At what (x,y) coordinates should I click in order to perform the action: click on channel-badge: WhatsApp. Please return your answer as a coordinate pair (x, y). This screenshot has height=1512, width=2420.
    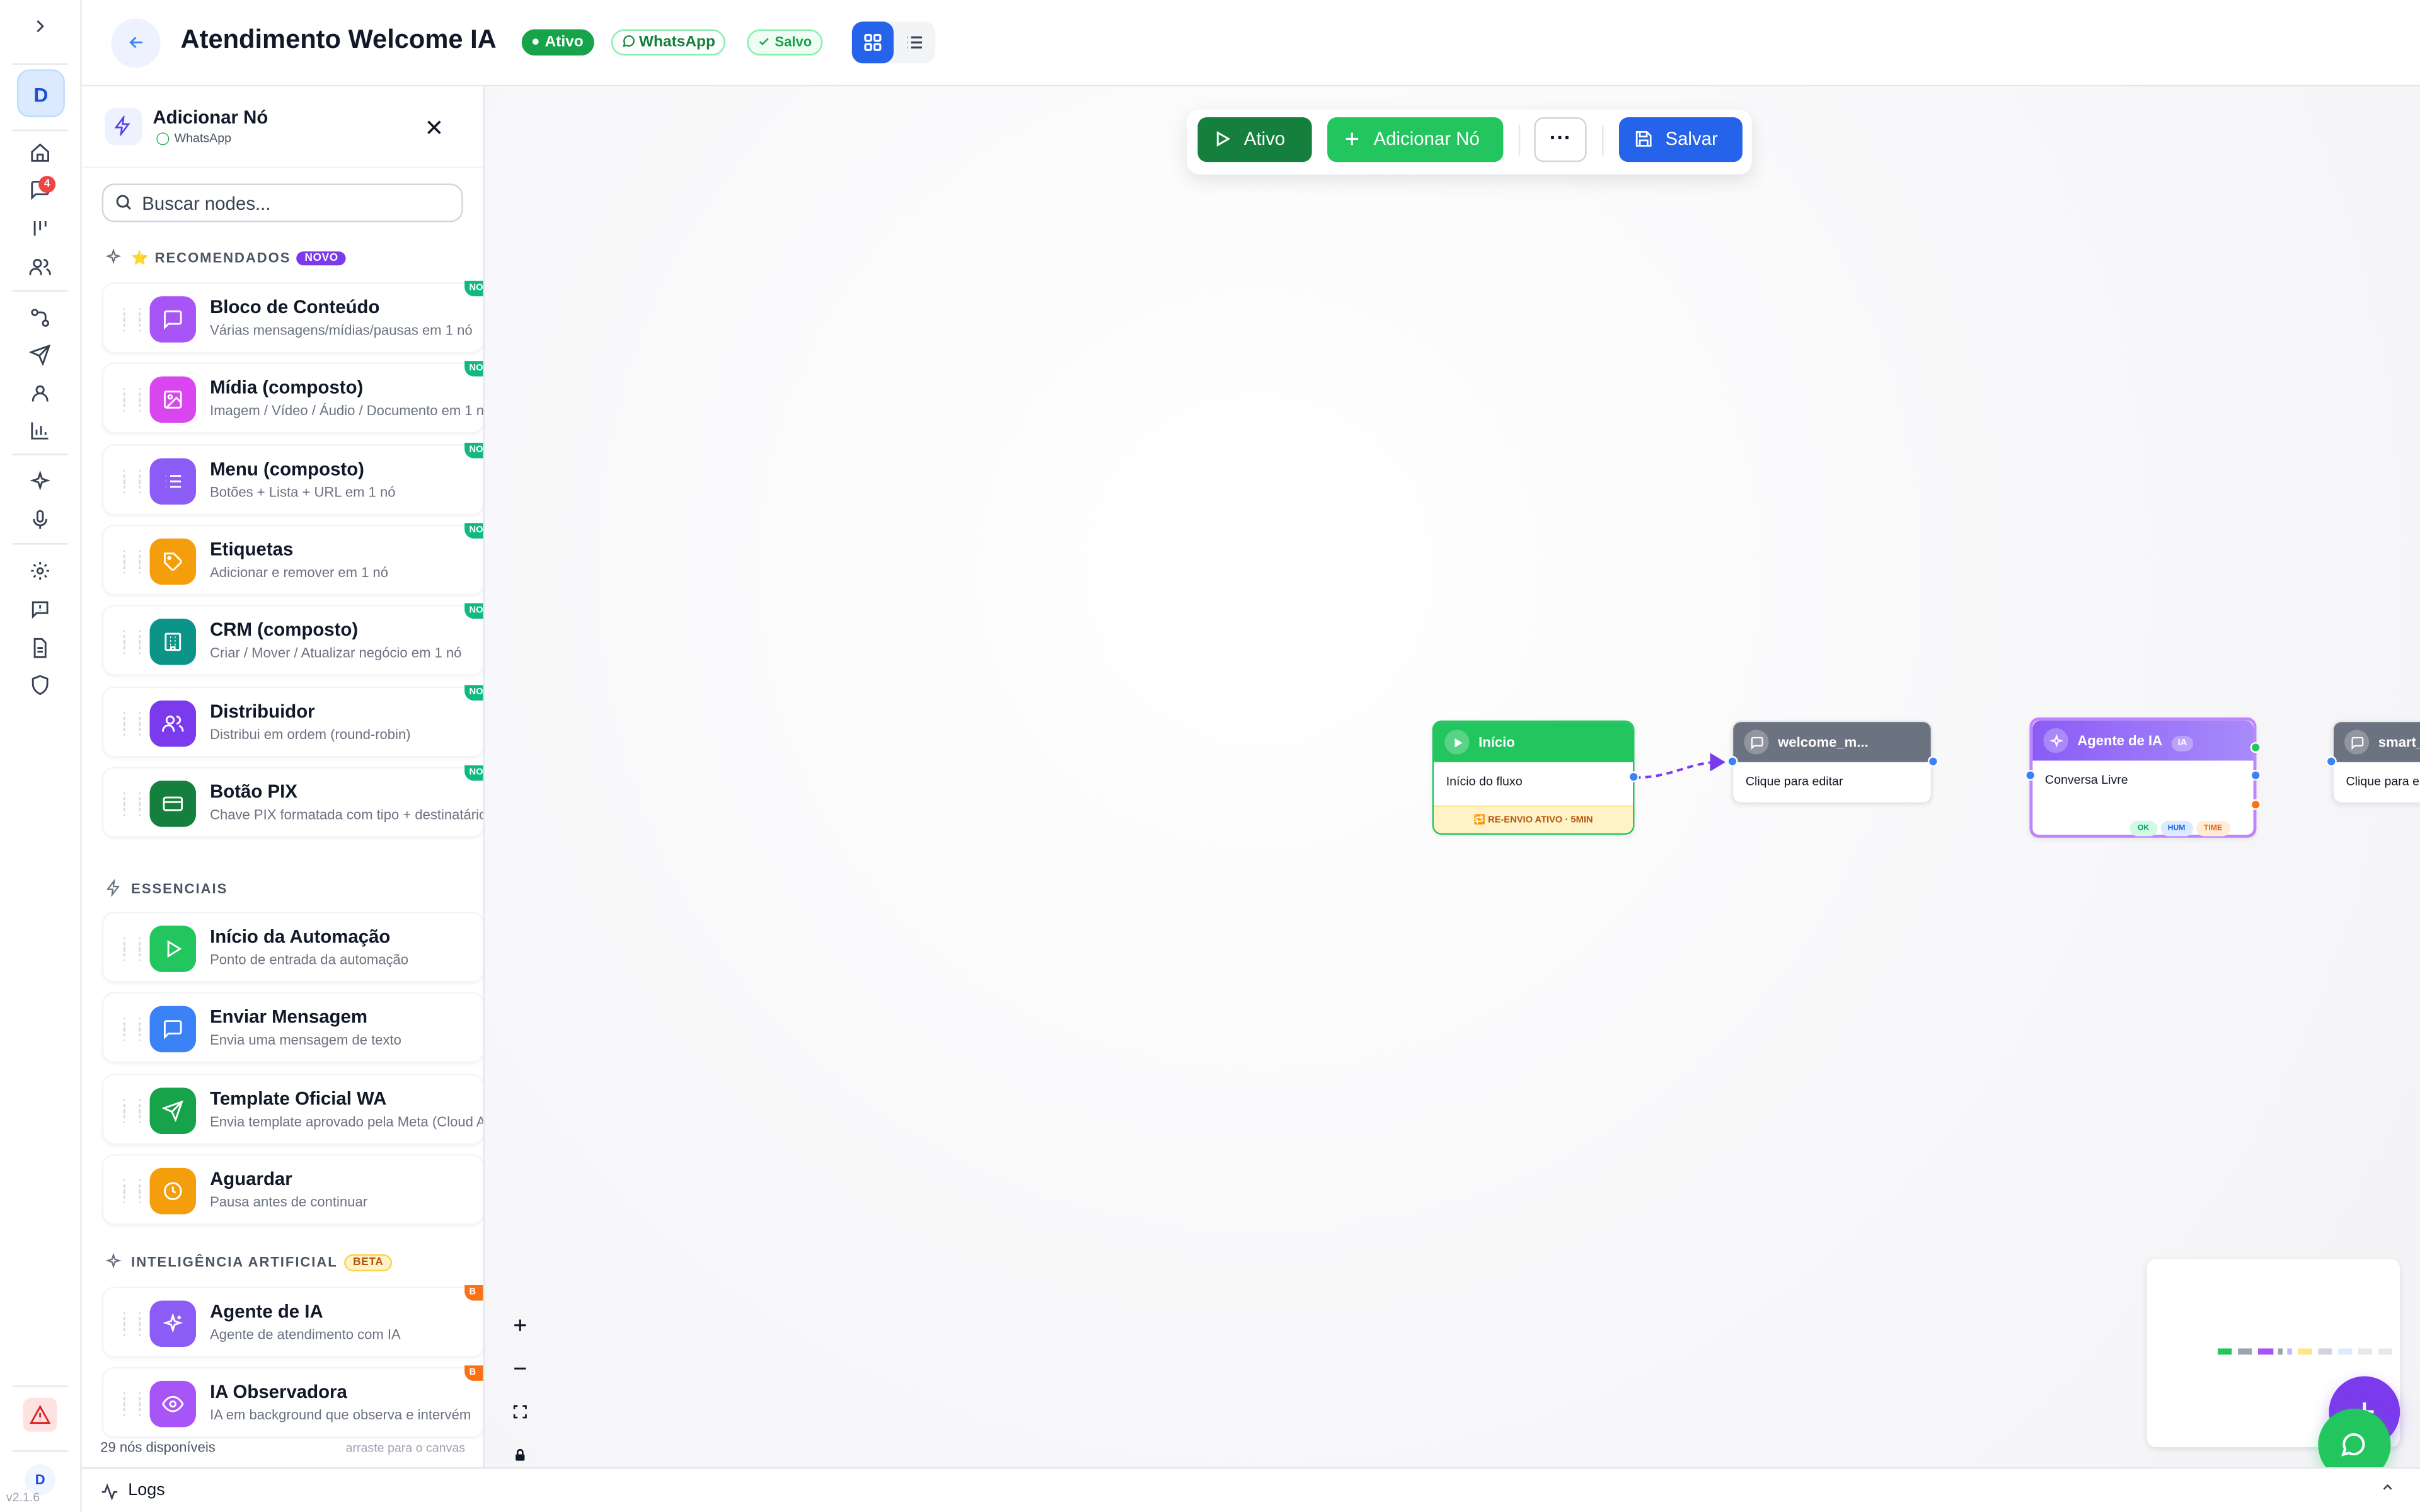
    Looking at the image, I should click on (669, 42).